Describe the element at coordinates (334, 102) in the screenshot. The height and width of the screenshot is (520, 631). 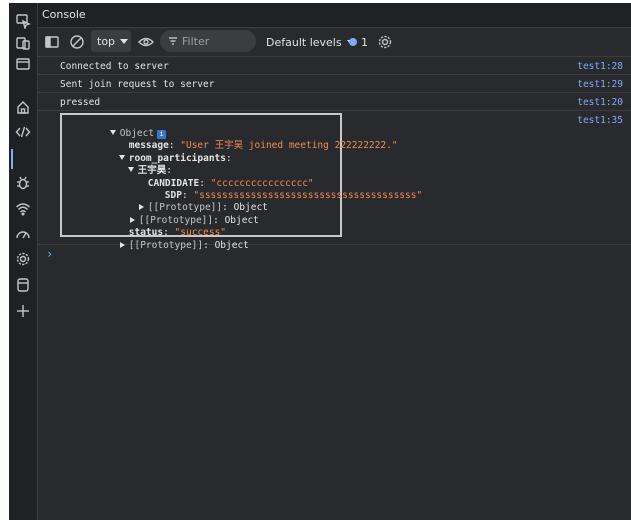
I see `console-message: pressed test1:20` at that location.